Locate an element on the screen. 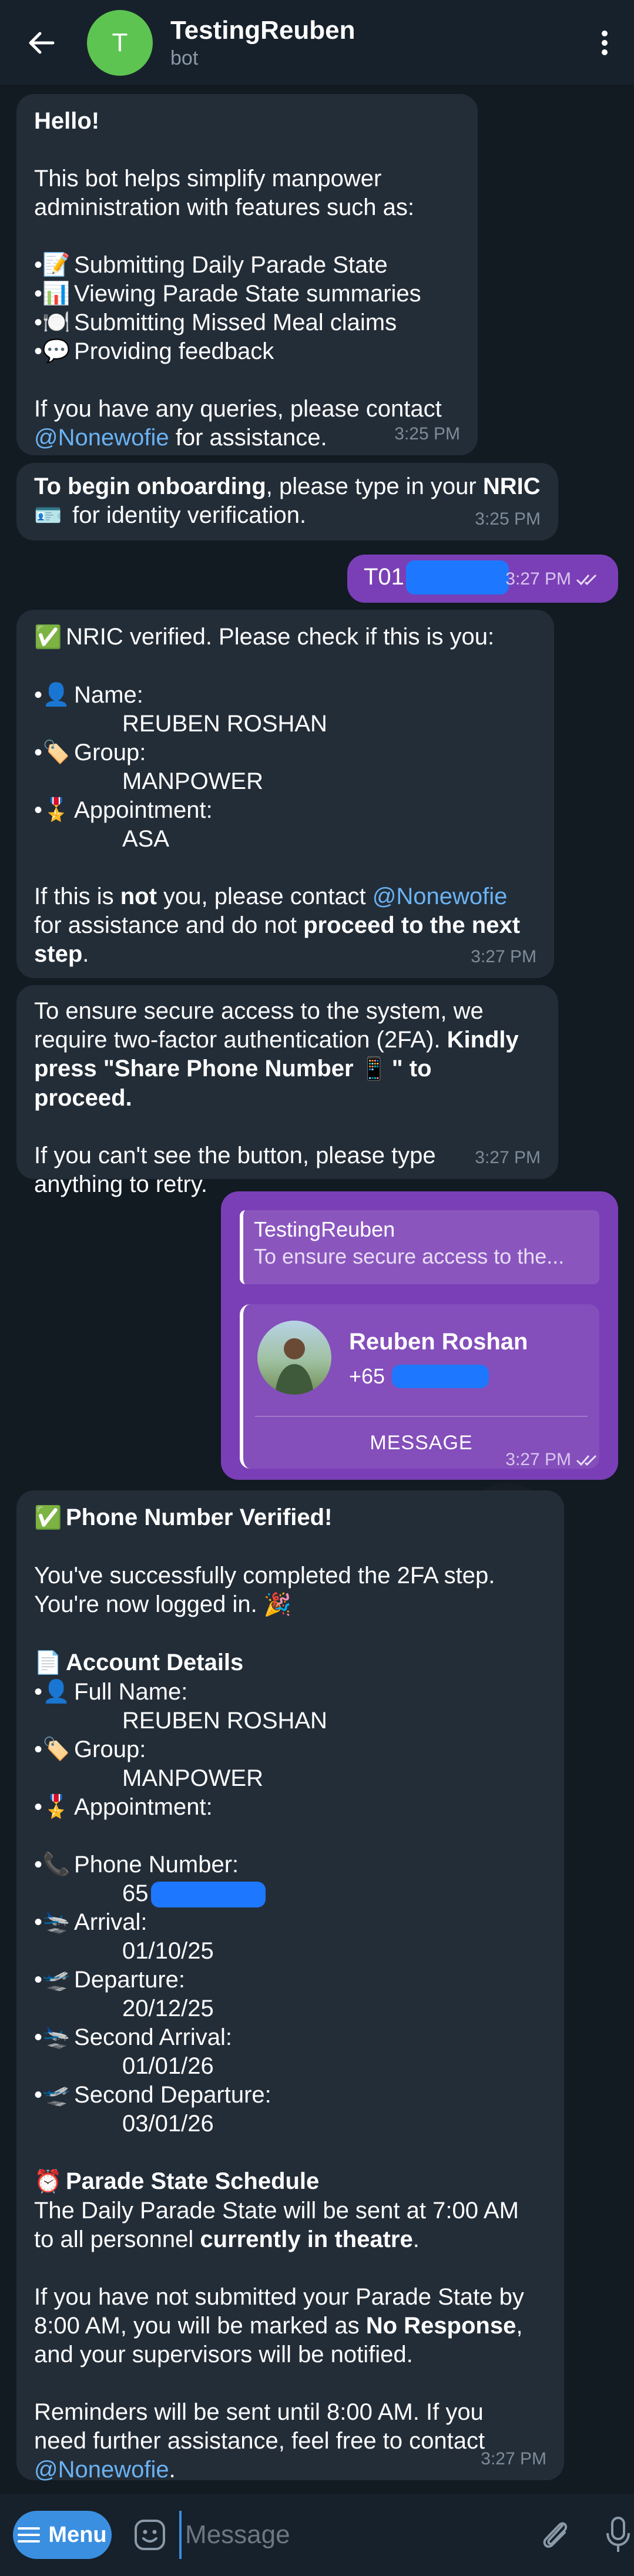  phone-prefix: 65 is located at coordinates (135, 1893).